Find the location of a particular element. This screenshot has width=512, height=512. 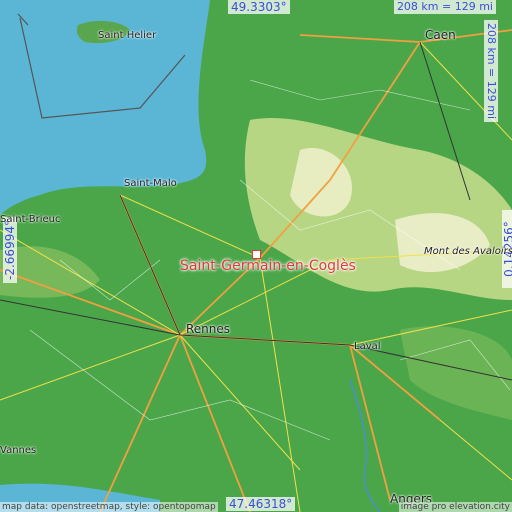

scale-horizontal: 208 km = 129 mi is located at coordinates (444, 7).